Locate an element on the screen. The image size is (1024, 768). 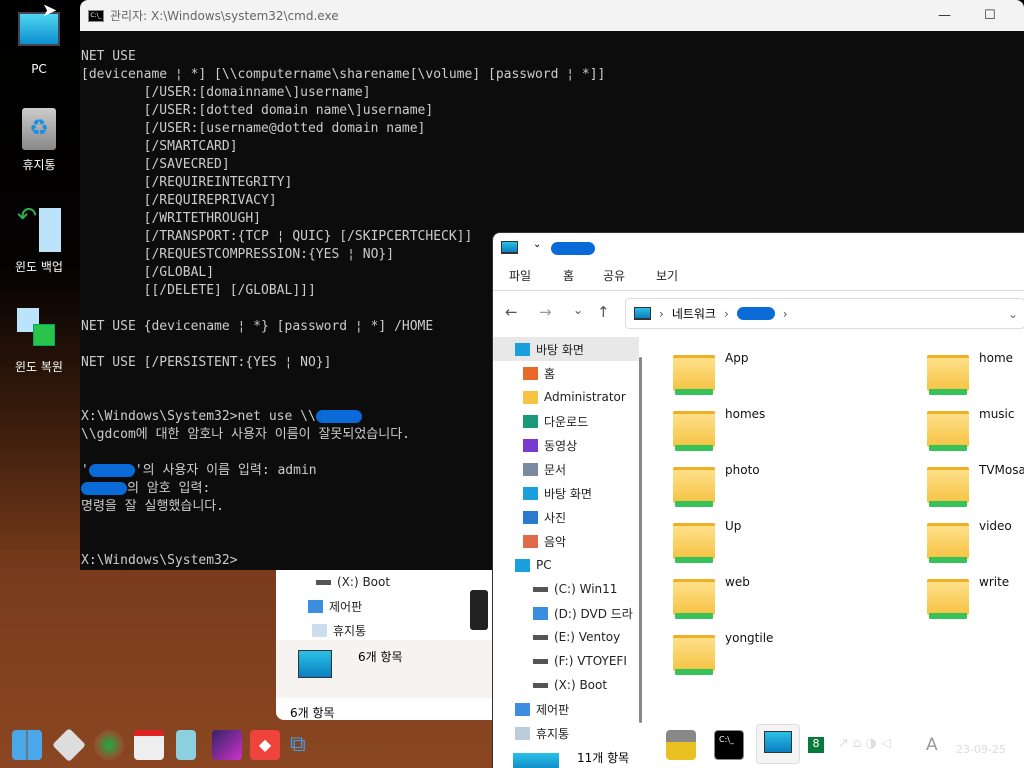
recent-dropdown: ⌄ is located at coordinates (578, 310).